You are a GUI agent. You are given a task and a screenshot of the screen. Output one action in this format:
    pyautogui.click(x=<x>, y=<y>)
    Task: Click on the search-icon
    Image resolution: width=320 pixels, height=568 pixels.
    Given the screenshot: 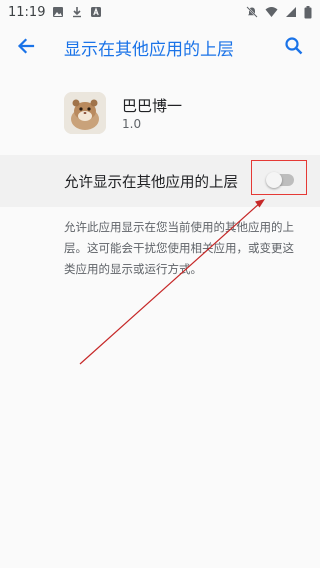 What is the action you would take?
    pyautogui.click(x=294, y=48)
    